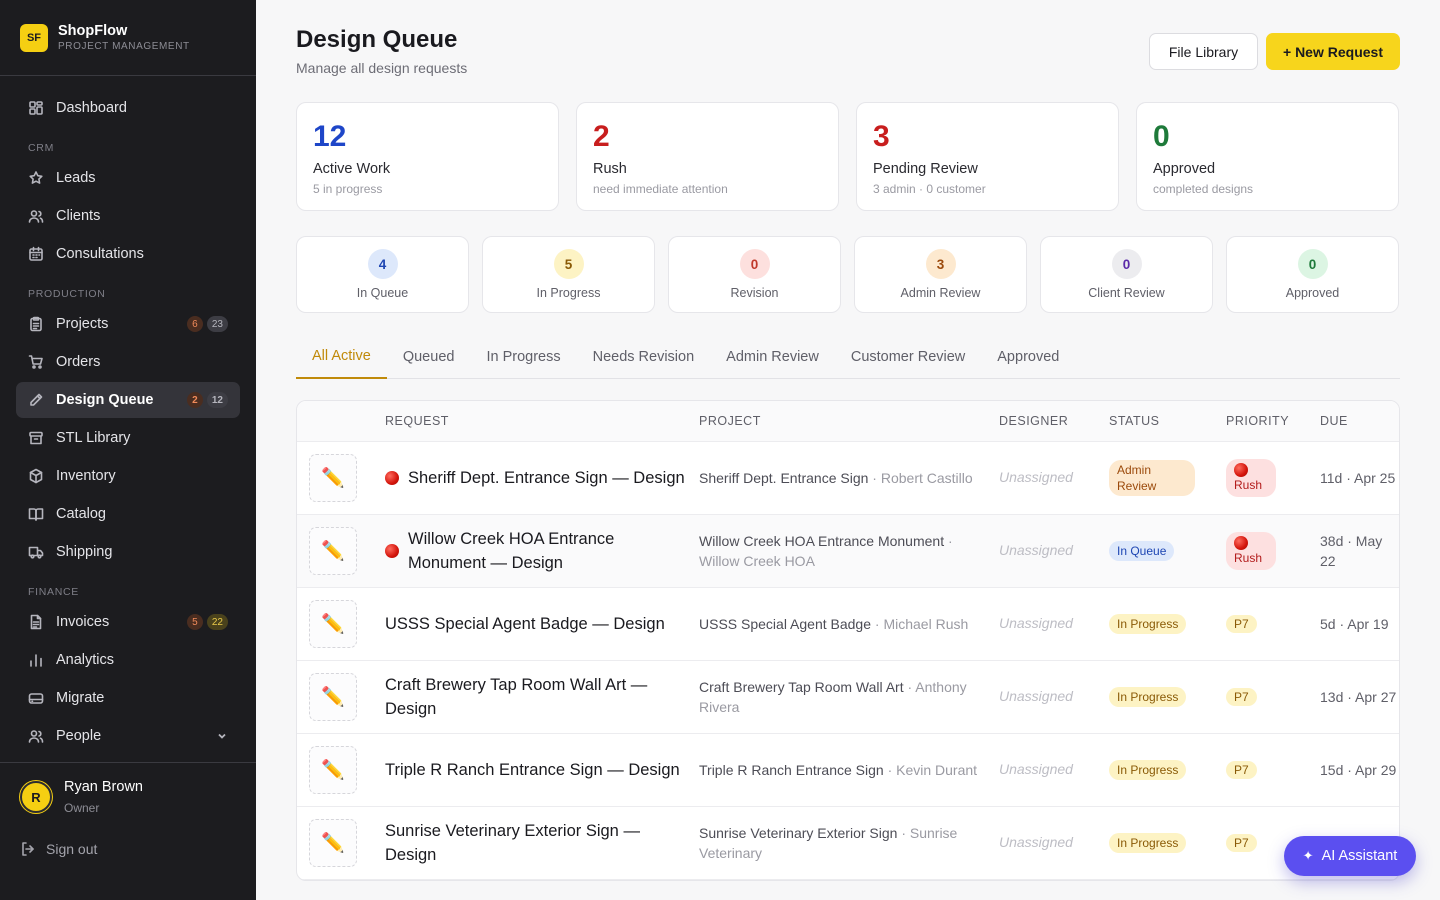 The width and height of the screenshot is (1440, 900). What do you see at coordinates (542, 421) in the screenshot?
I see `column-header-request: REQUEST` at bounding box center [542, 421].